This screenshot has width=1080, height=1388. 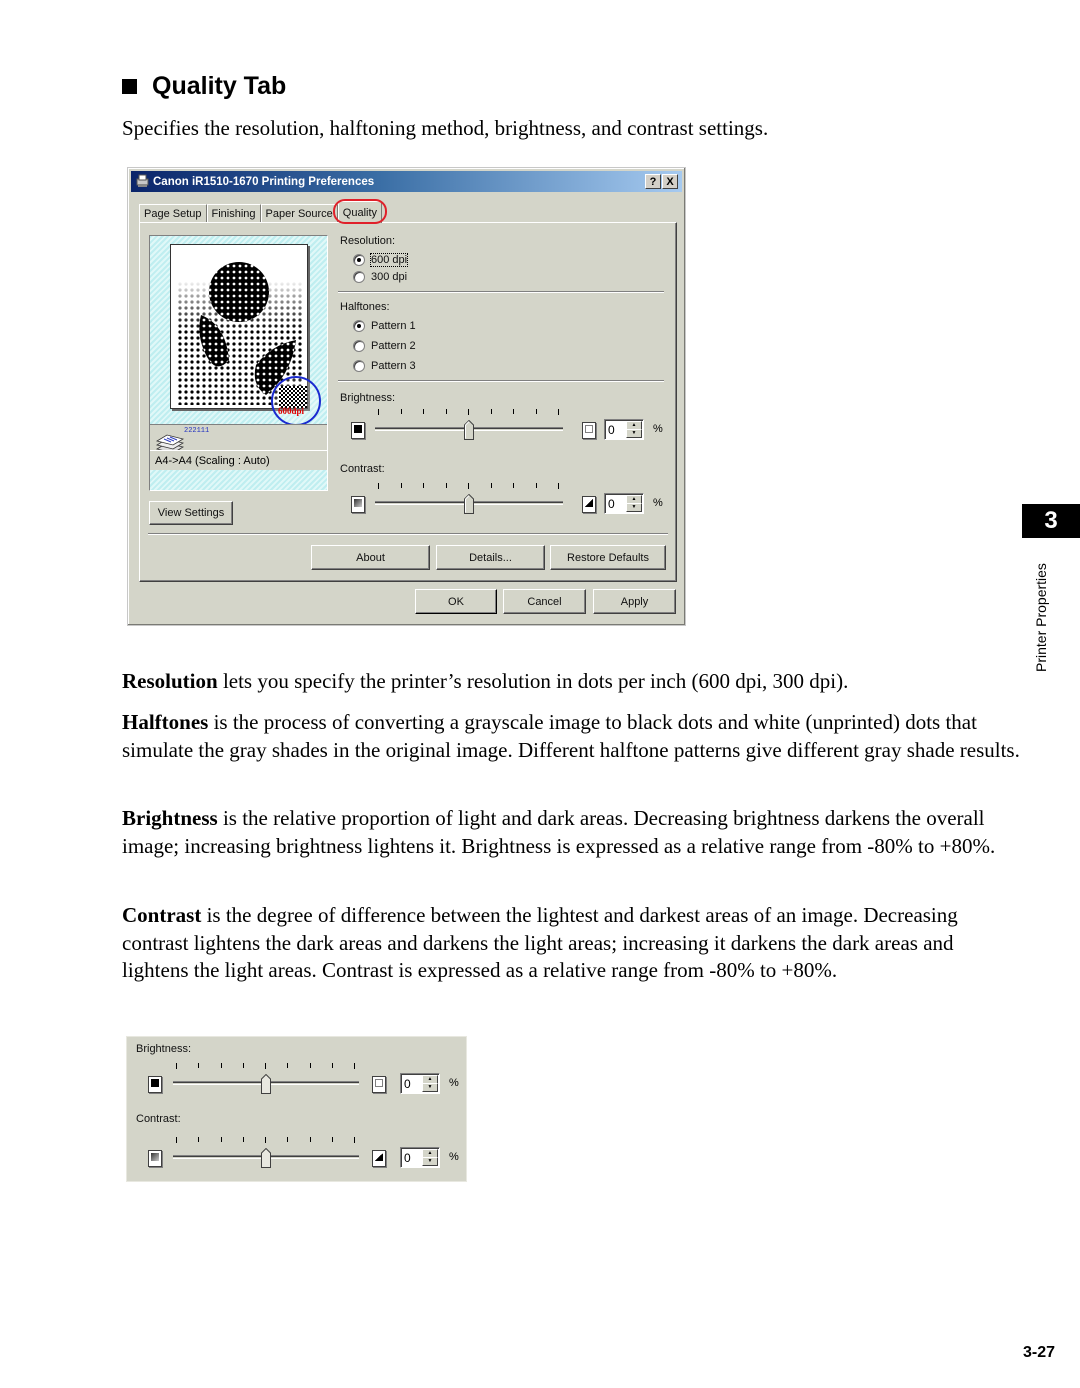 I want to click on tab-label: Finishing, so click(x=233, y=214).